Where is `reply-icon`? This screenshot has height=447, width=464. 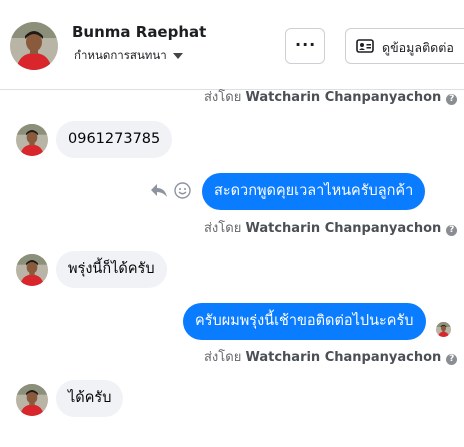 reply-icon is located at coordinates (159, 190).